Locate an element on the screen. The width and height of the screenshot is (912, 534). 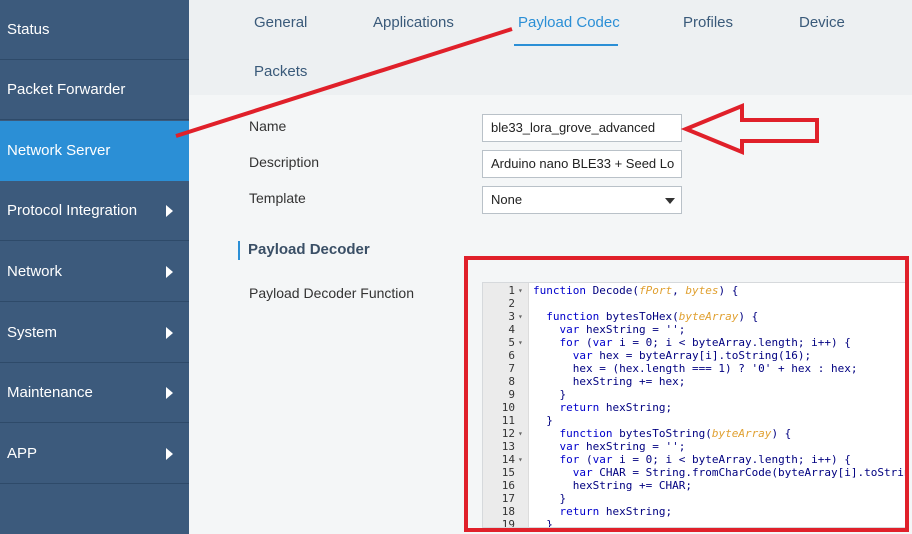
code-line: 1 ▾ function Decode(fPort, bytes) { is located at coordinates (694, 290).